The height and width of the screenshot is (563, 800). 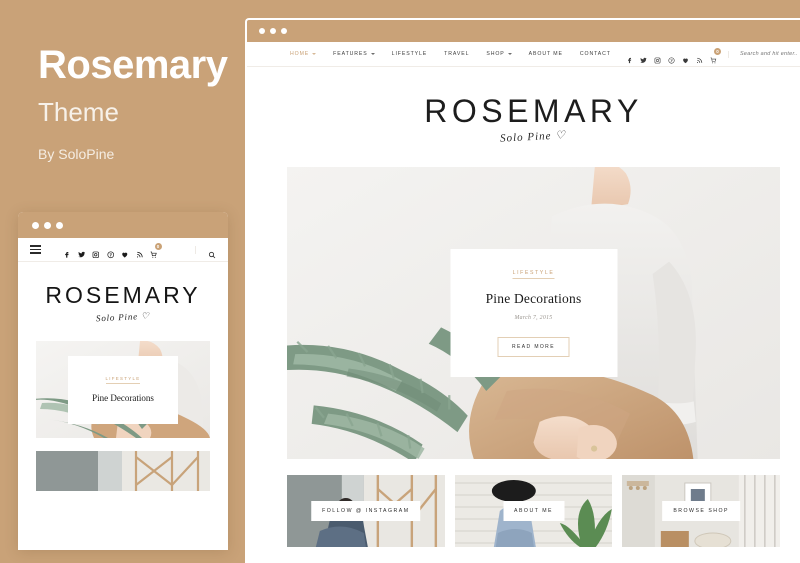 I want to click on promo-byline: By SoloPine, so click(x=76, y=153).